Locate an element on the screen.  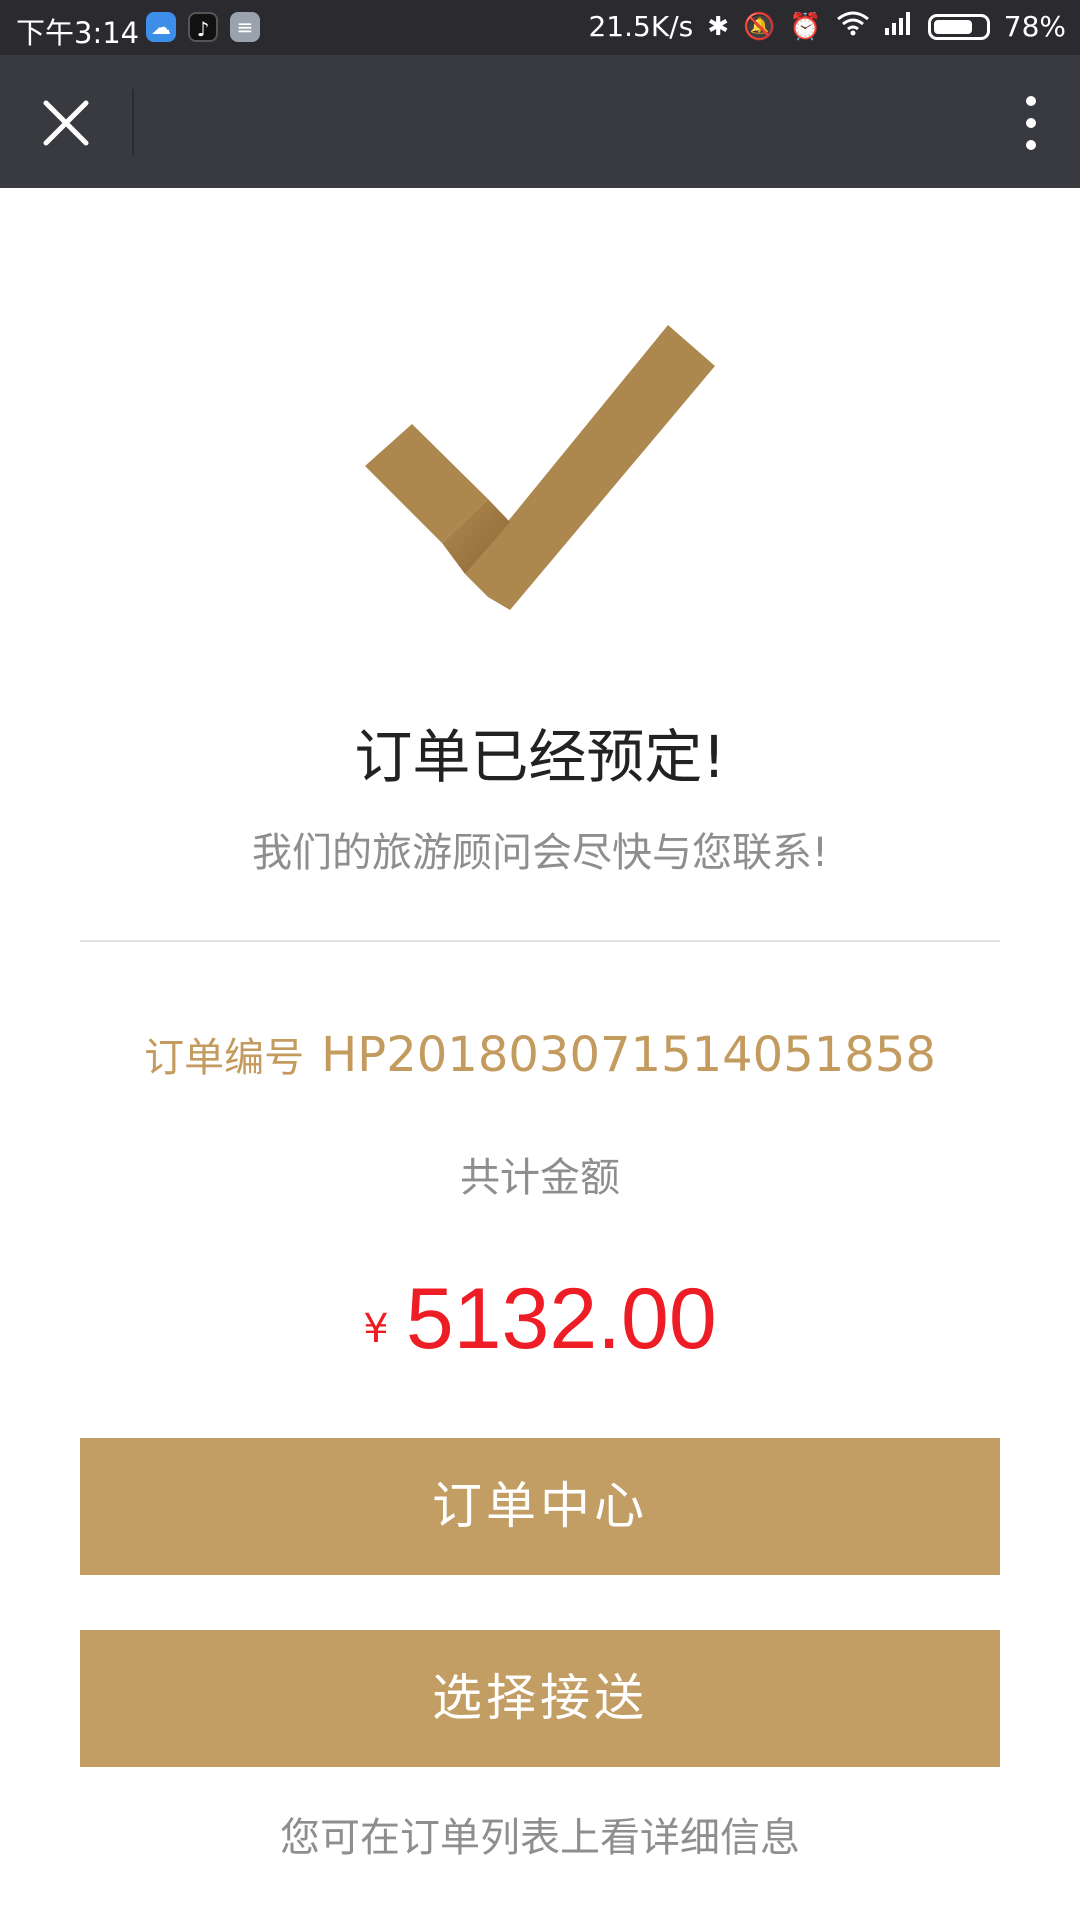
order-number-value: HP201803071514051858 is located at coordinates (628, 1055).